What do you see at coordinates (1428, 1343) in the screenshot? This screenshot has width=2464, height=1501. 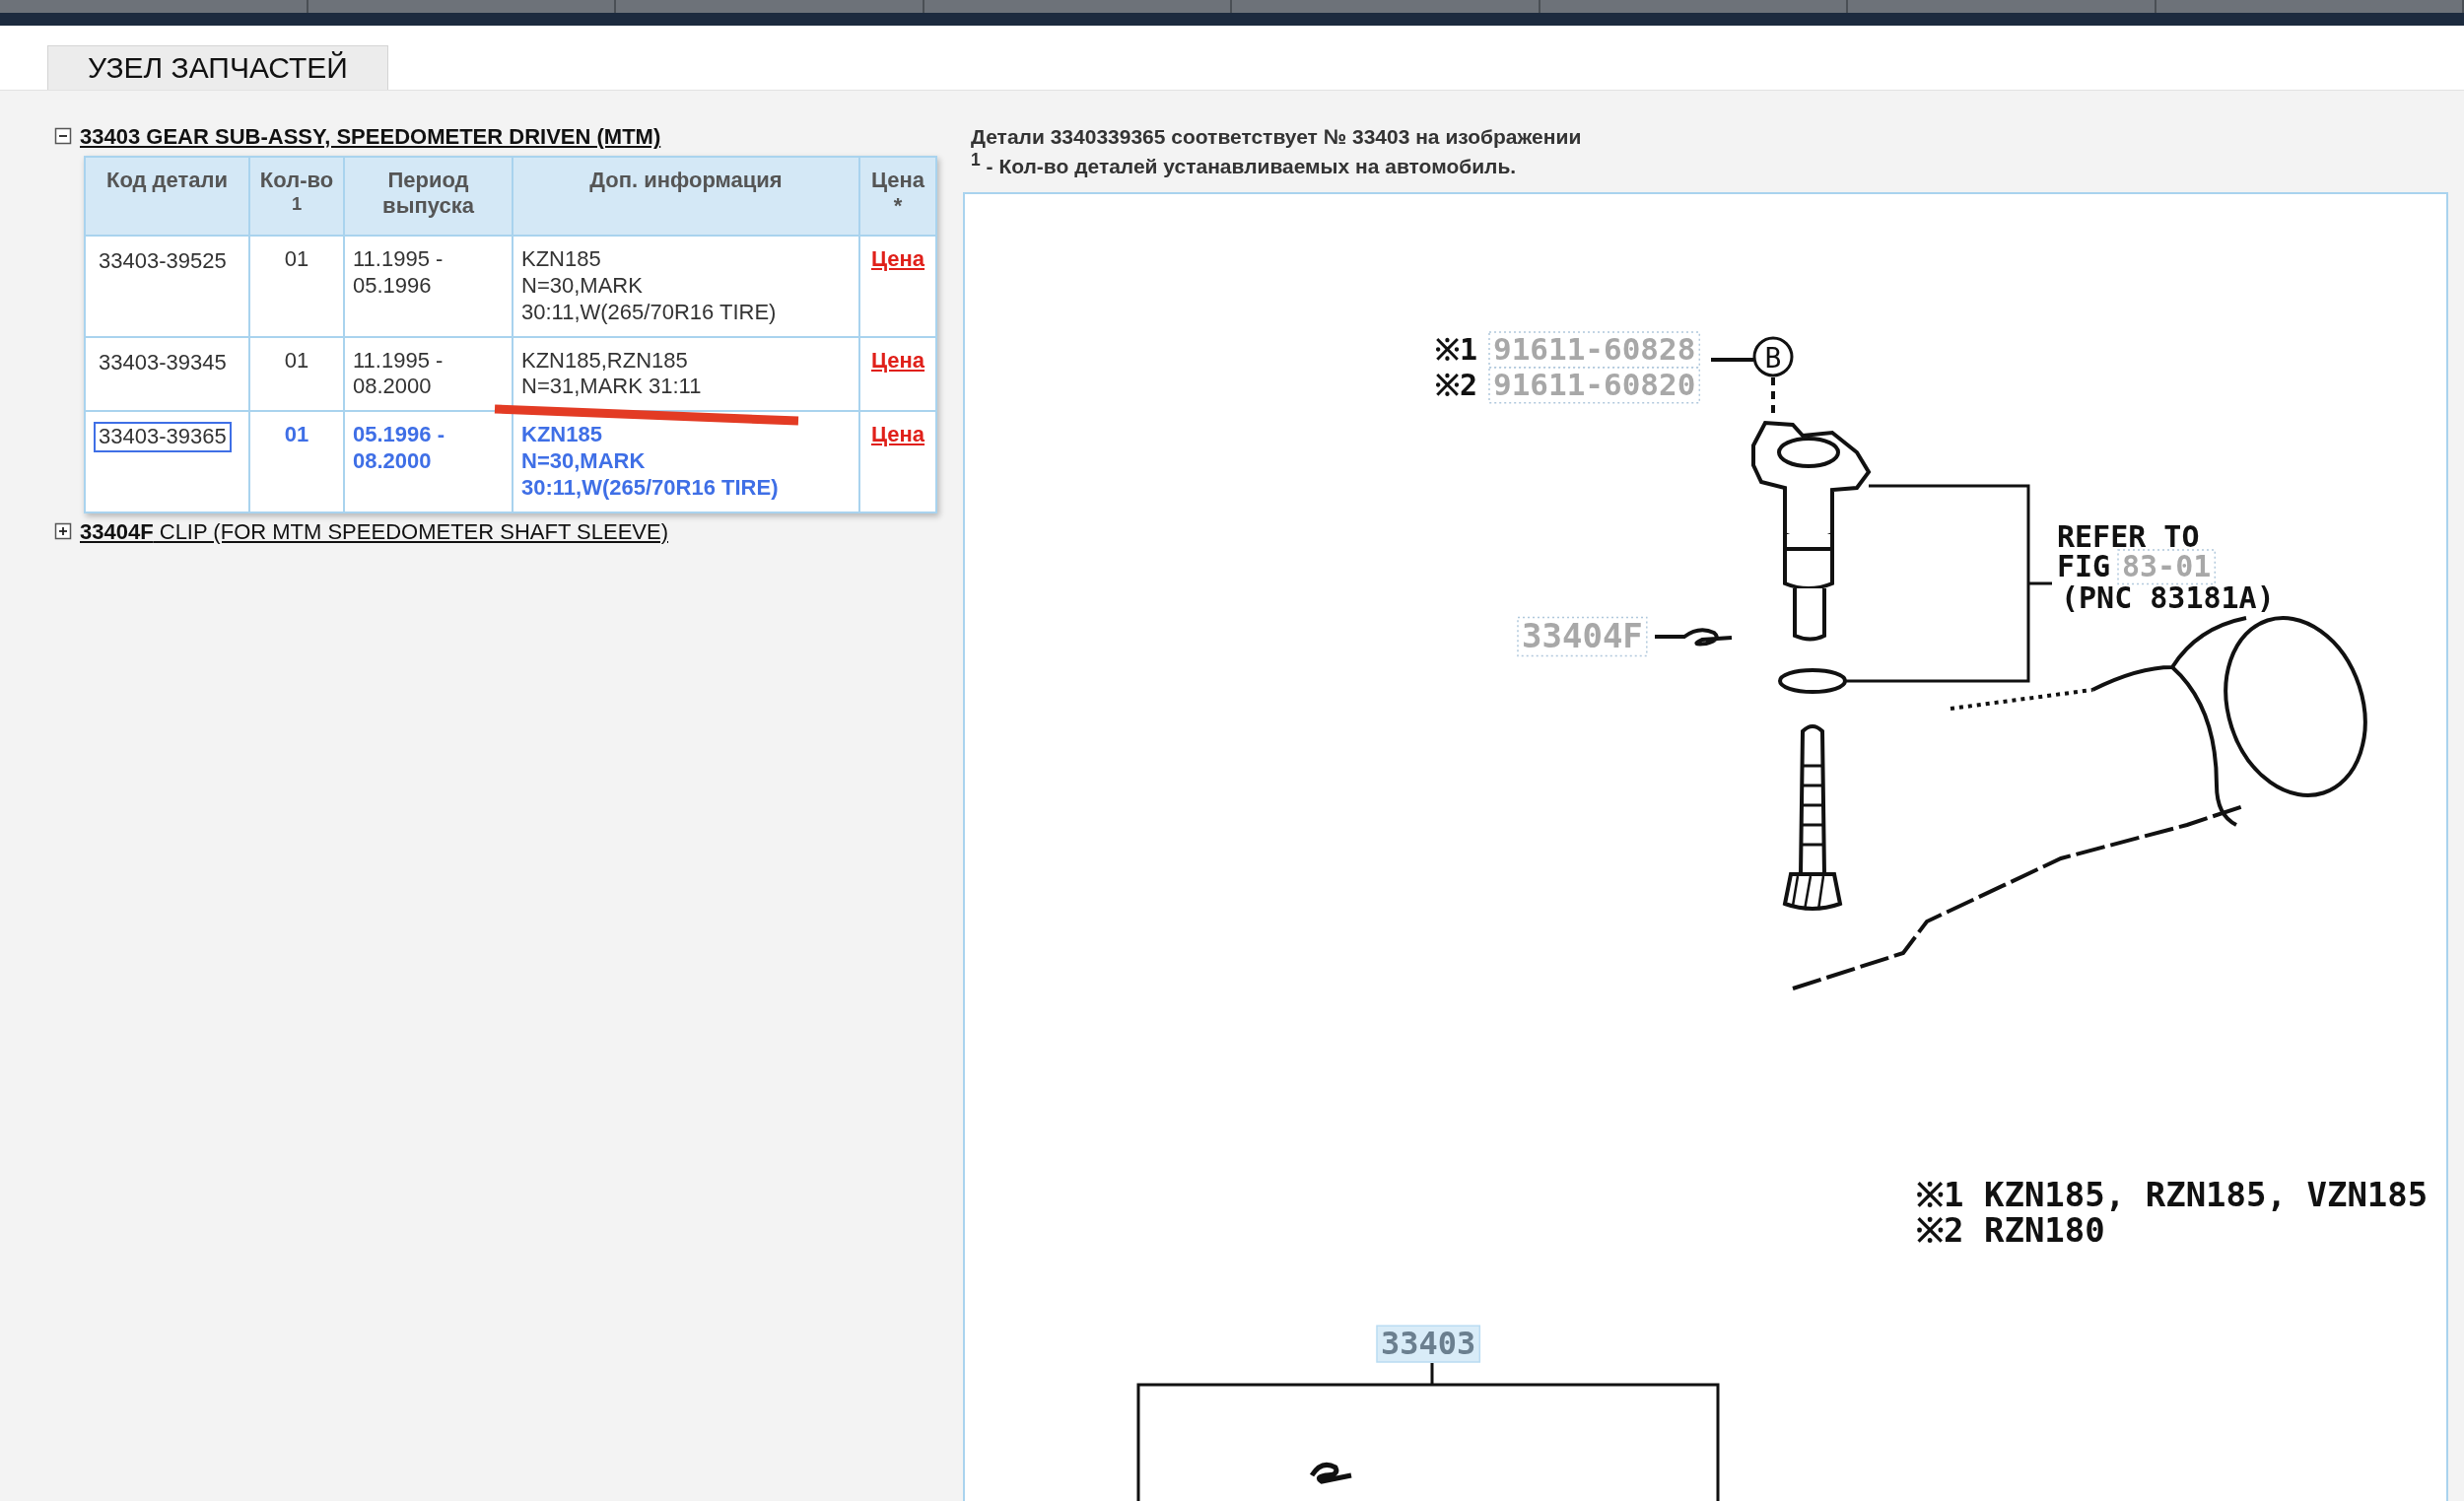 I see `part-number-link: 33403` at bounding box center [1428, 1343].